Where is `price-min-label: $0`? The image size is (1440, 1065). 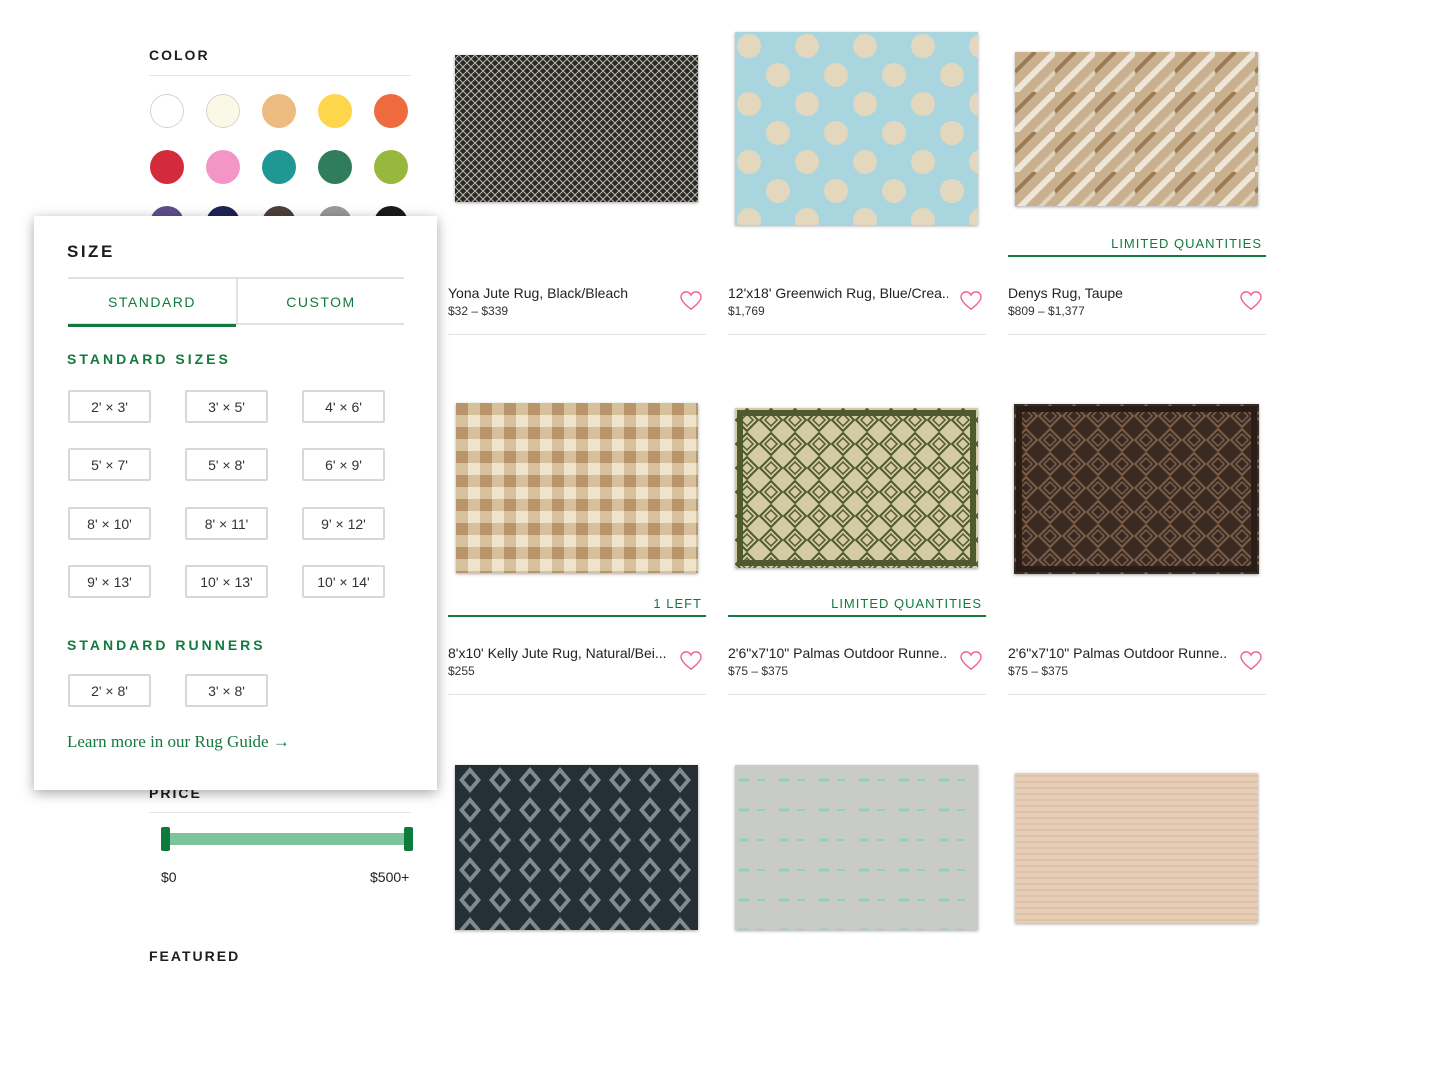
price-min-label: $0 is located at coordinates (169, 877).